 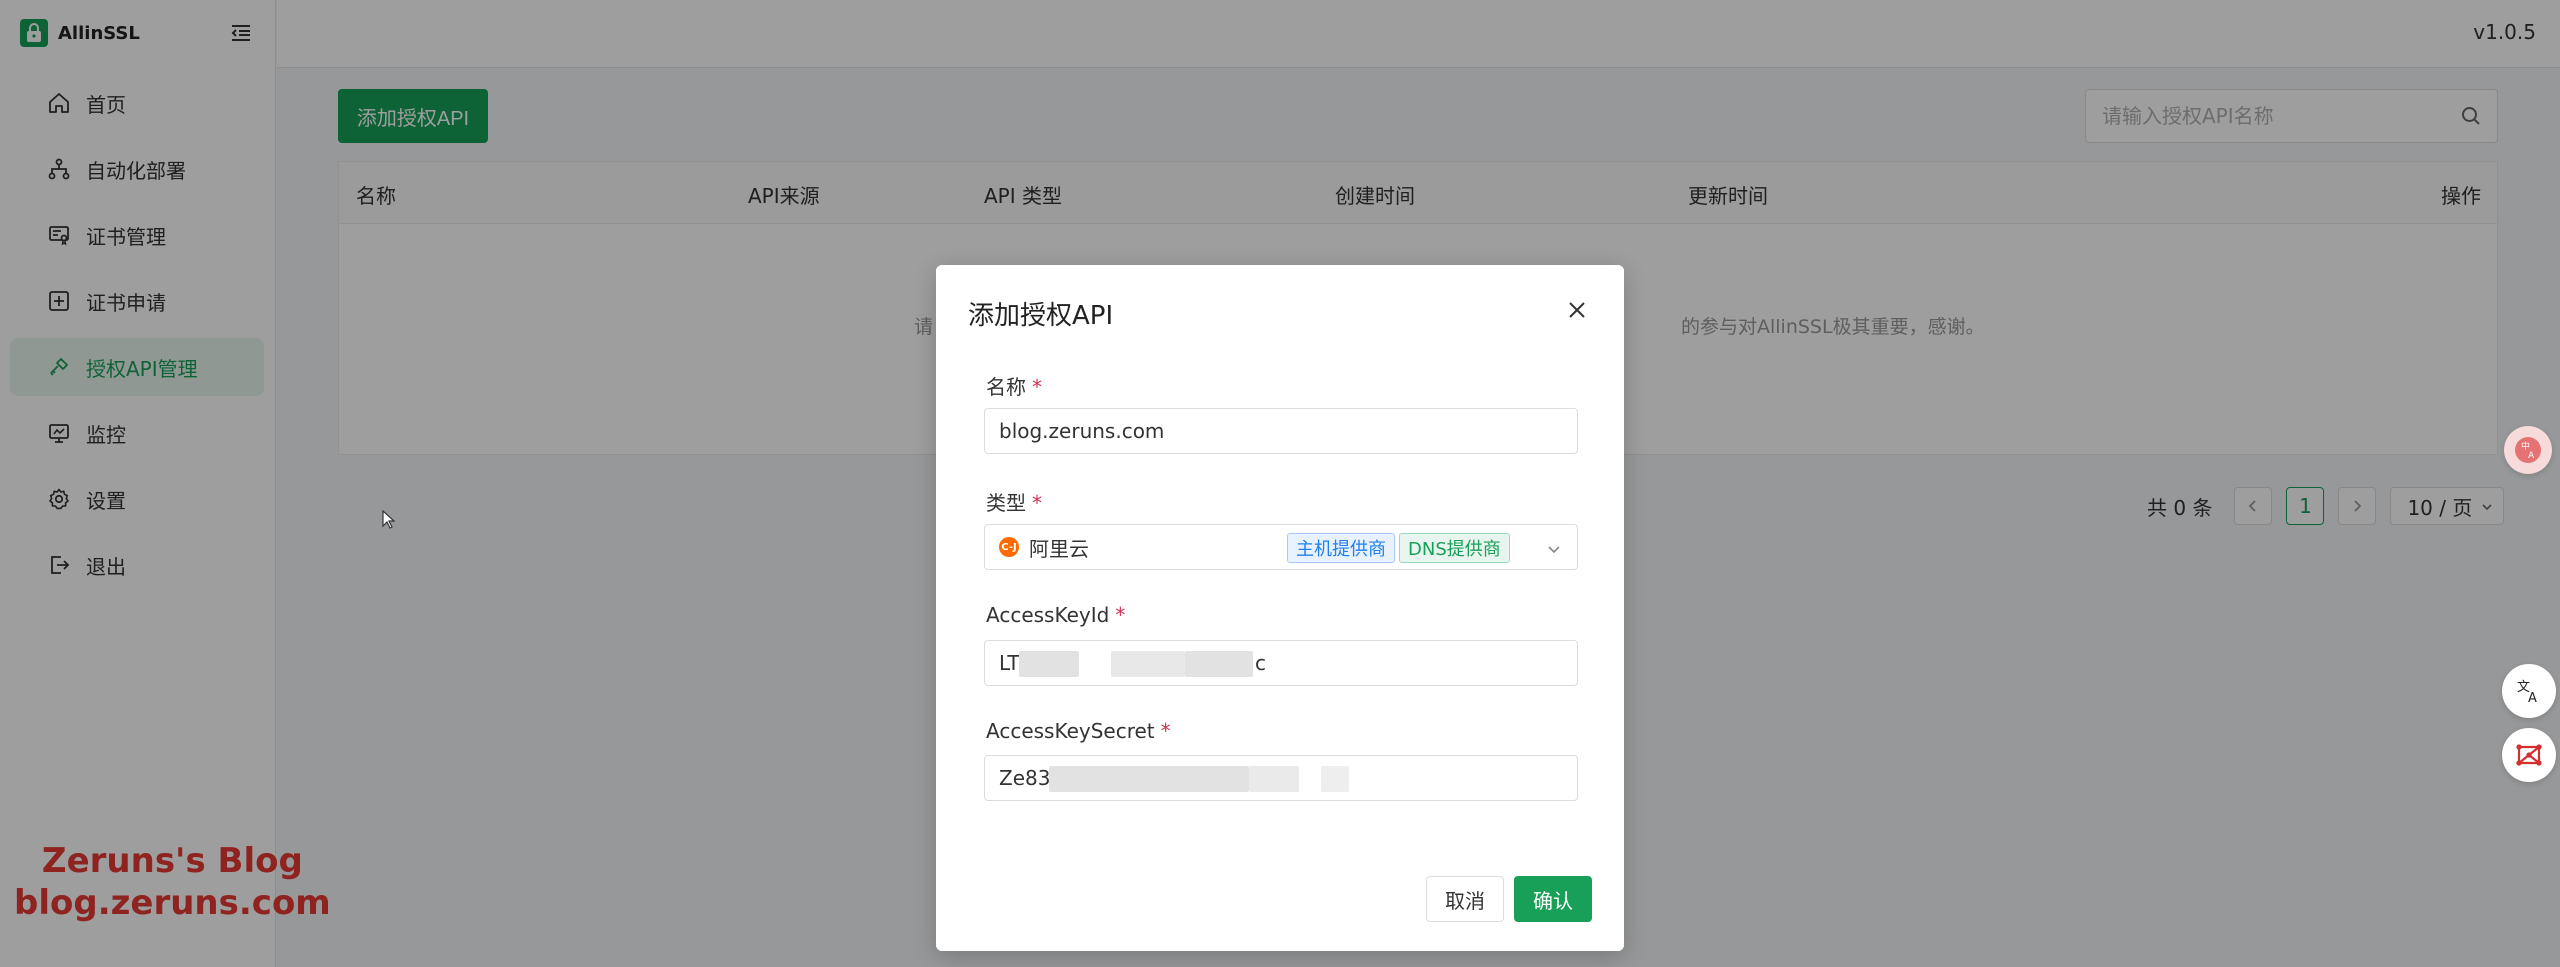 What do you see at coordinates (1281, 663) in the screenshot?
I see `access-key-id-input: LT c` at bounding box center [1281, 663].